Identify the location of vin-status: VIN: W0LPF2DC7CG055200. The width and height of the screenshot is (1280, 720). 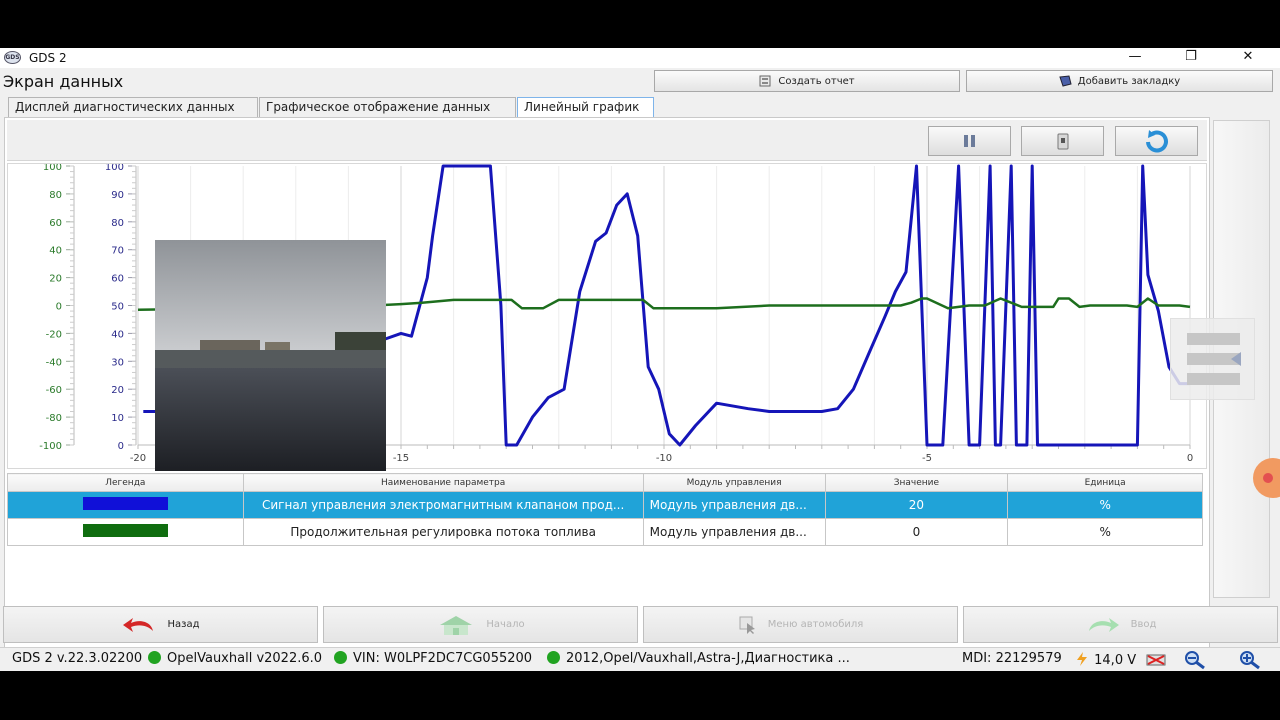
(433, 658).